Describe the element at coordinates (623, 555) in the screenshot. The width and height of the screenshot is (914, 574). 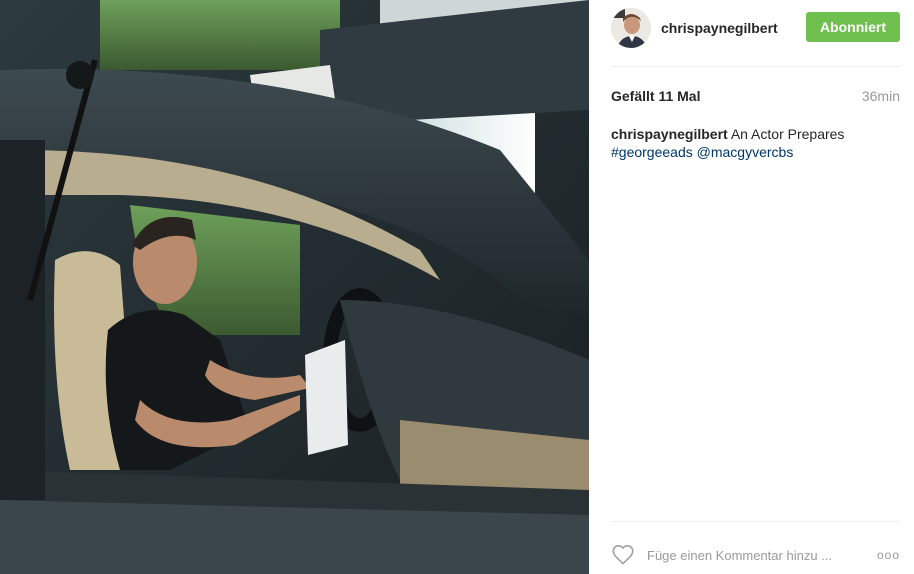
I see `heart-outline-icon` at that location.